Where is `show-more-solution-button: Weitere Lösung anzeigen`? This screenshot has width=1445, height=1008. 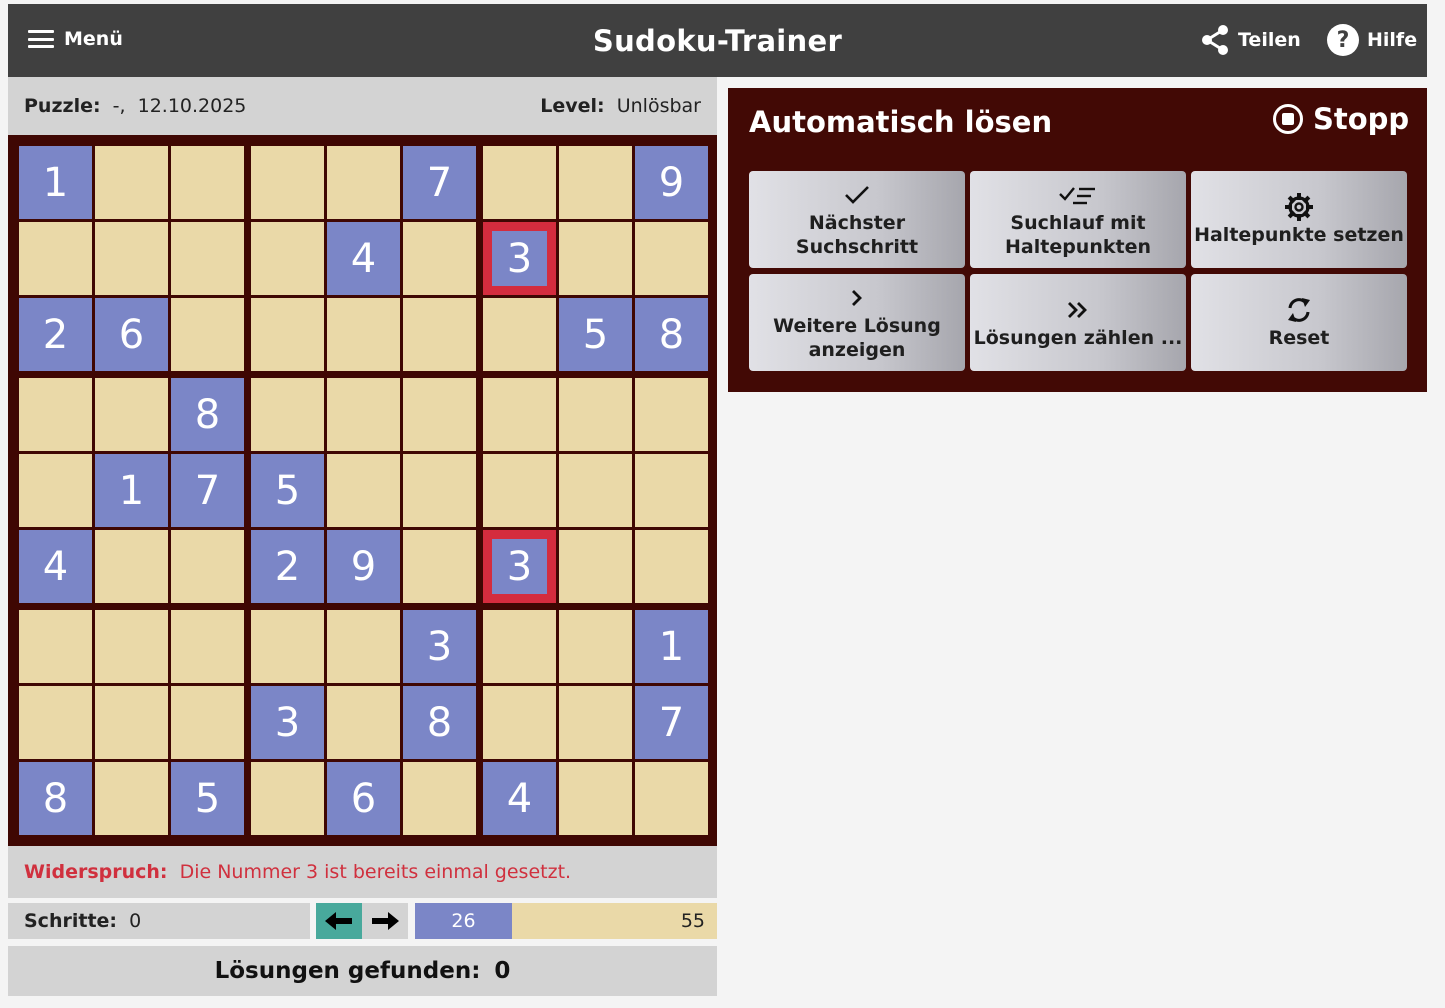 show-more-solution-button: Weitere Lösung anzeigen is located at coordinates (857, 322).